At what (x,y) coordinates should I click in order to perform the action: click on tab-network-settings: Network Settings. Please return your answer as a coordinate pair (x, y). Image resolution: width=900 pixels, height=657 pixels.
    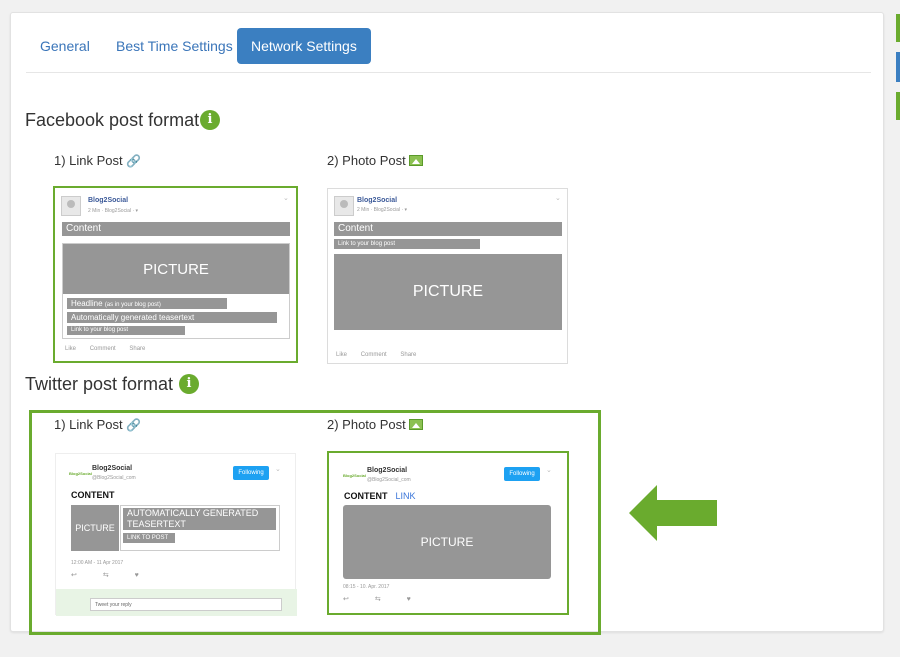
    Looking at the image, I should click on (304, 46).